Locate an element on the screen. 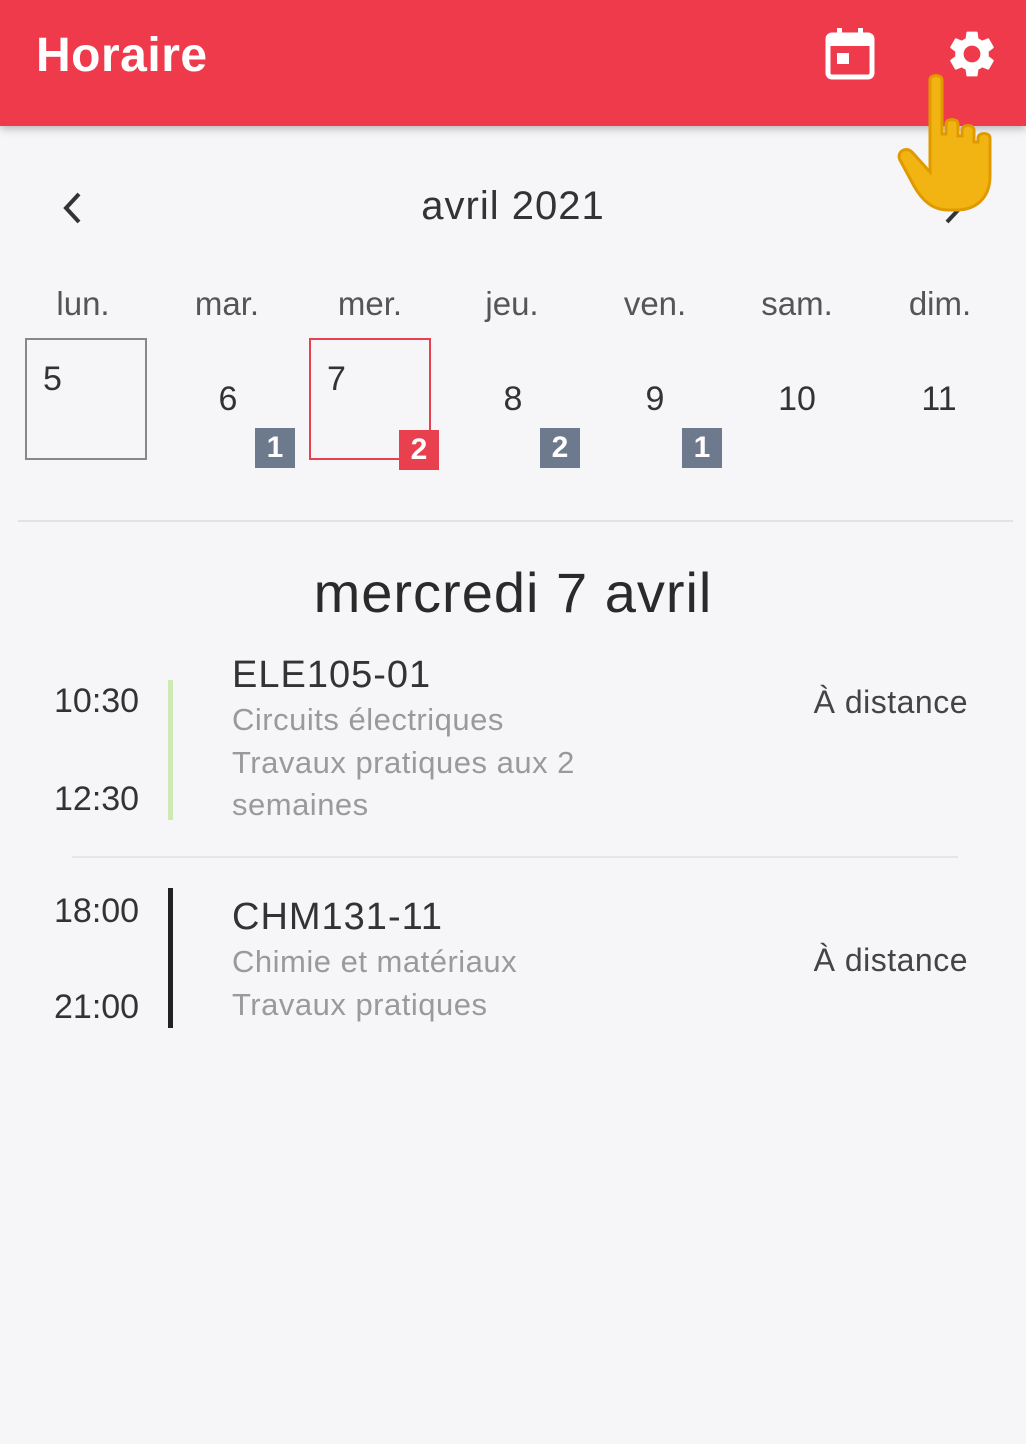 This screenshot has height=1444, width=1026. day-number: 10 is located at coordinates (797, 399).